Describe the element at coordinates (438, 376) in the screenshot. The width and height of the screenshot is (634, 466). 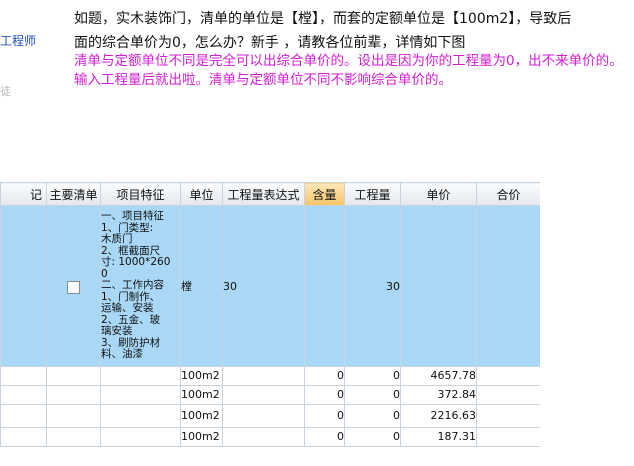
I see `cell-unit-price: 4657.78` at that location.